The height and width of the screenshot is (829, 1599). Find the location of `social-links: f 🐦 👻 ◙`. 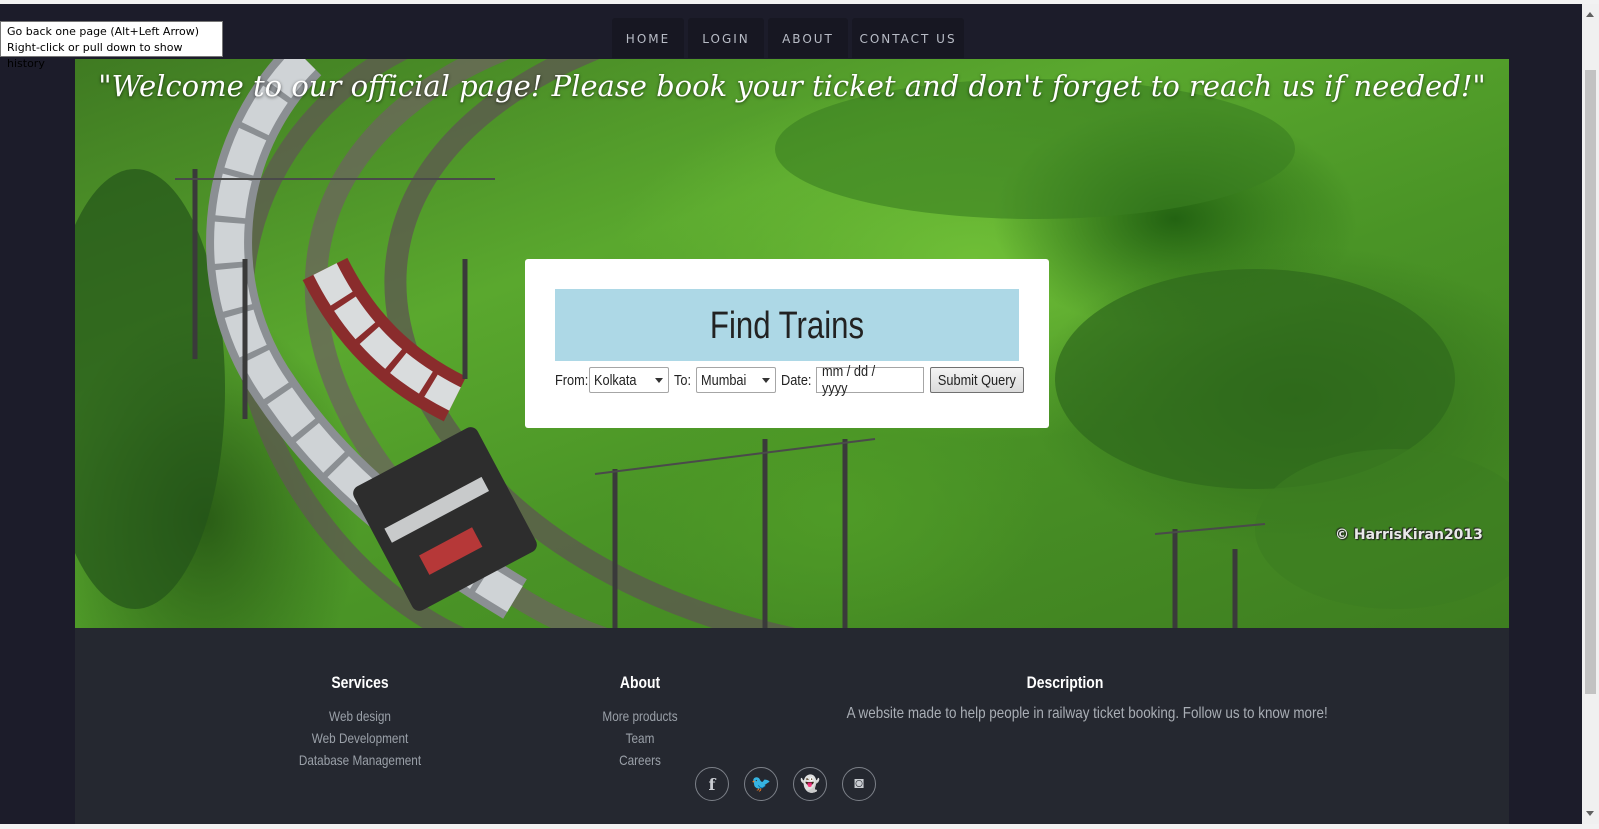

social-links: f 🐦 👻 ◙ is located at coordinates (785, 784).